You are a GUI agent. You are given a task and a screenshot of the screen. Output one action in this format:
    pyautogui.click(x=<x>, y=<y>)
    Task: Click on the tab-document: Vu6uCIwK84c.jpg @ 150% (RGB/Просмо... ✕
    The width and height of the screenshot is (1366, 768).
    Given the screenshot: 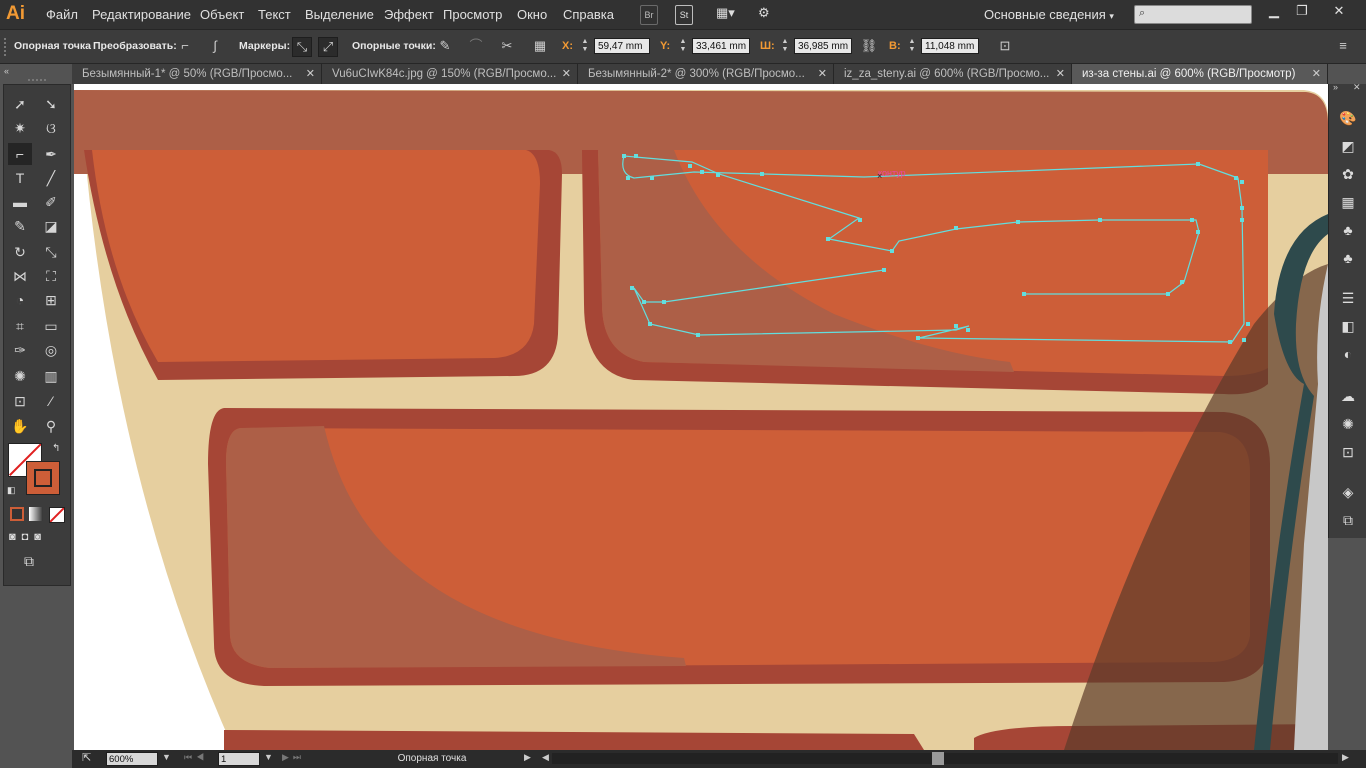 What is the action you would take?
    pyautogui.click(x=450, y=74)
    